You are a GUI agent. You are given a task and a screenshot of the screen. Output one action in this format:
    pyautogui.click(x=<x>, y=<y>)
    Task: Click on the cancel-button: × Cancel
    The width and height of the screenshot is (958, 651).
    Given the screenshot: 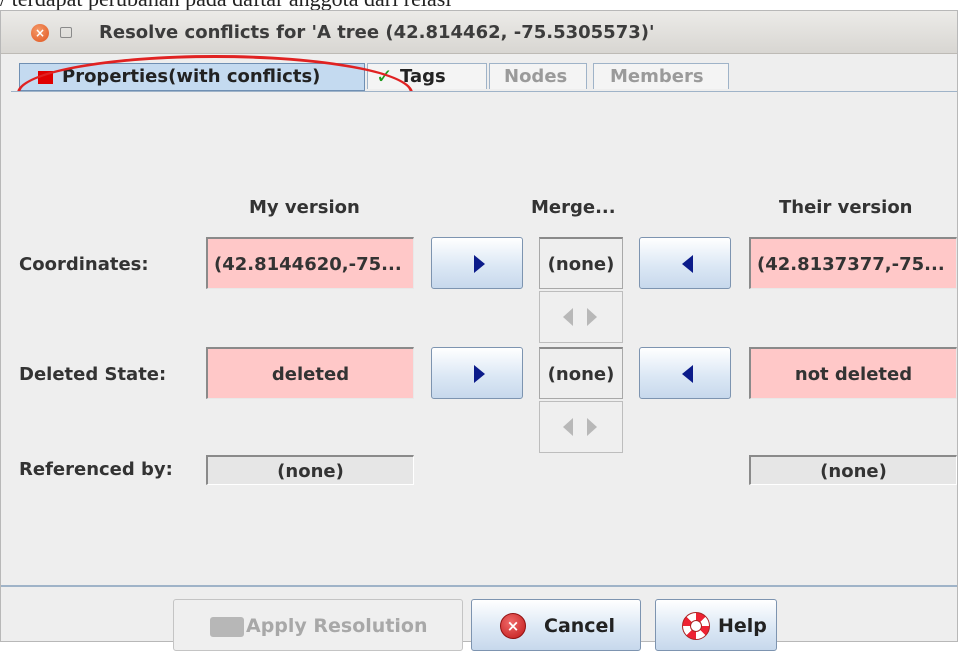 What is the action you would take?
    pyautogui.click(x=556, y=625)
    